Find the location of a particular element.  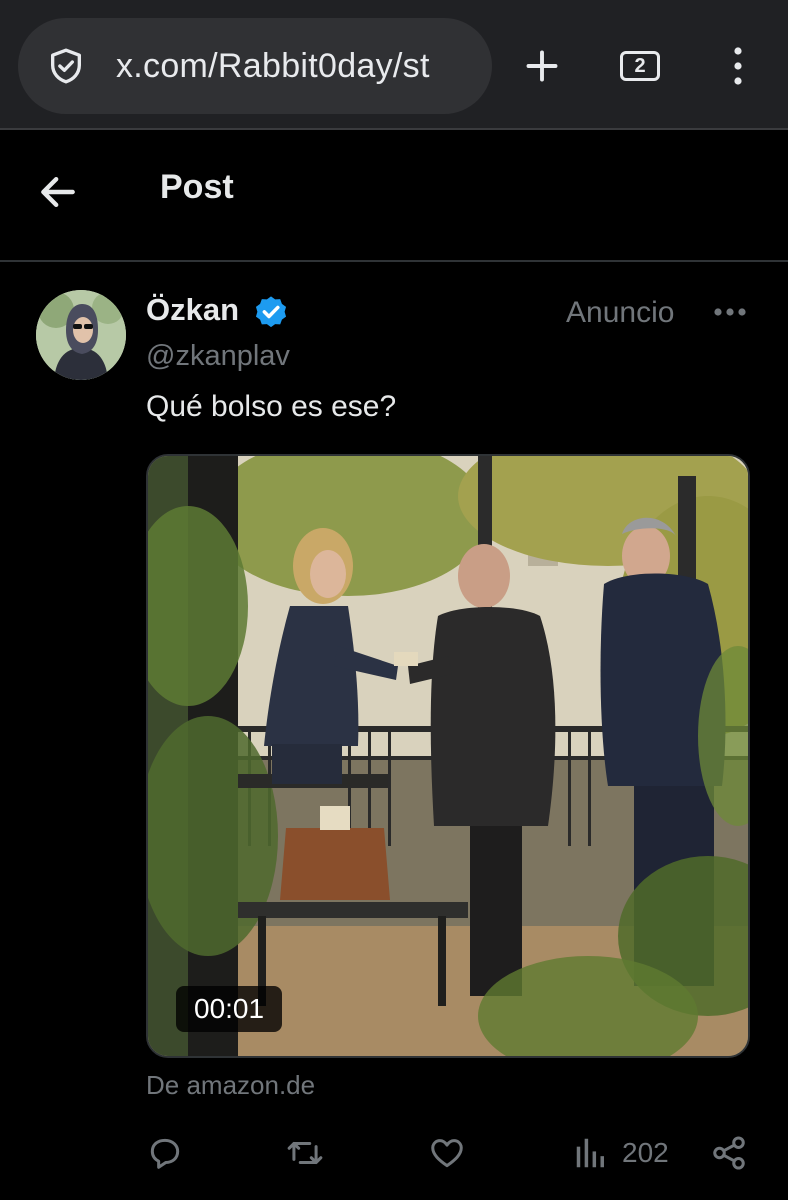

vertical-dots-icon is located at coordinates (738, 66).